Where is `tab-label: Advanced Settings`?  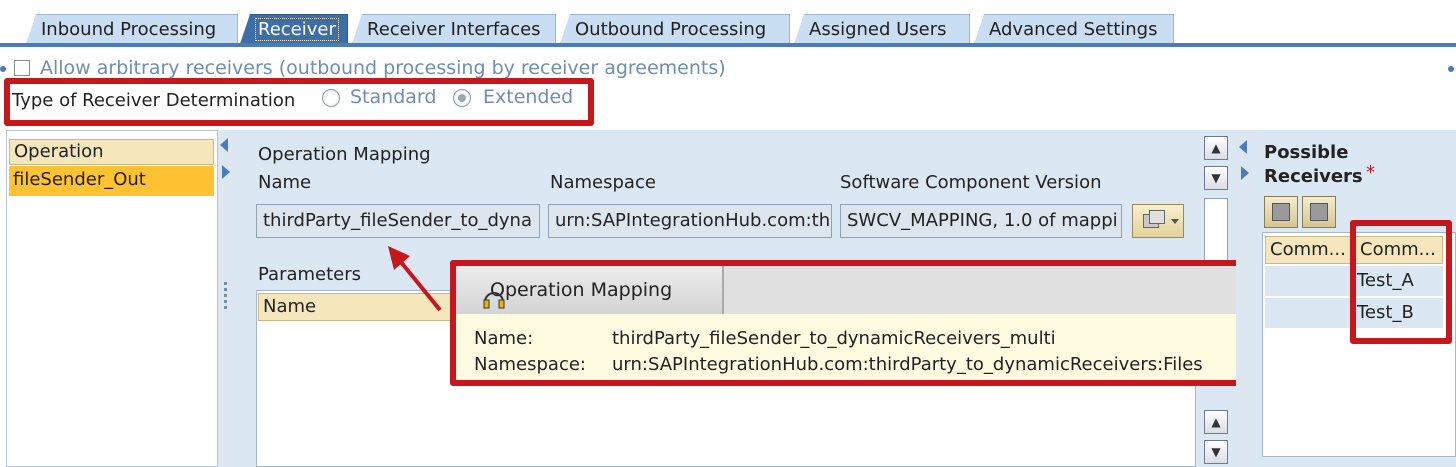
tab-label: Advanced Settings is located at coordinates (1073, 29).